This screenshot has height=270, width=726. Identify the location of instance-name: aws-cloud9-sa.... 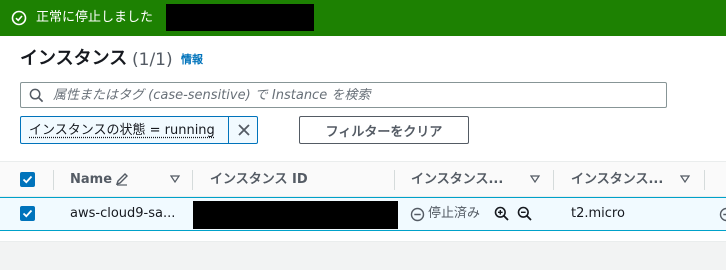
(123, 213).